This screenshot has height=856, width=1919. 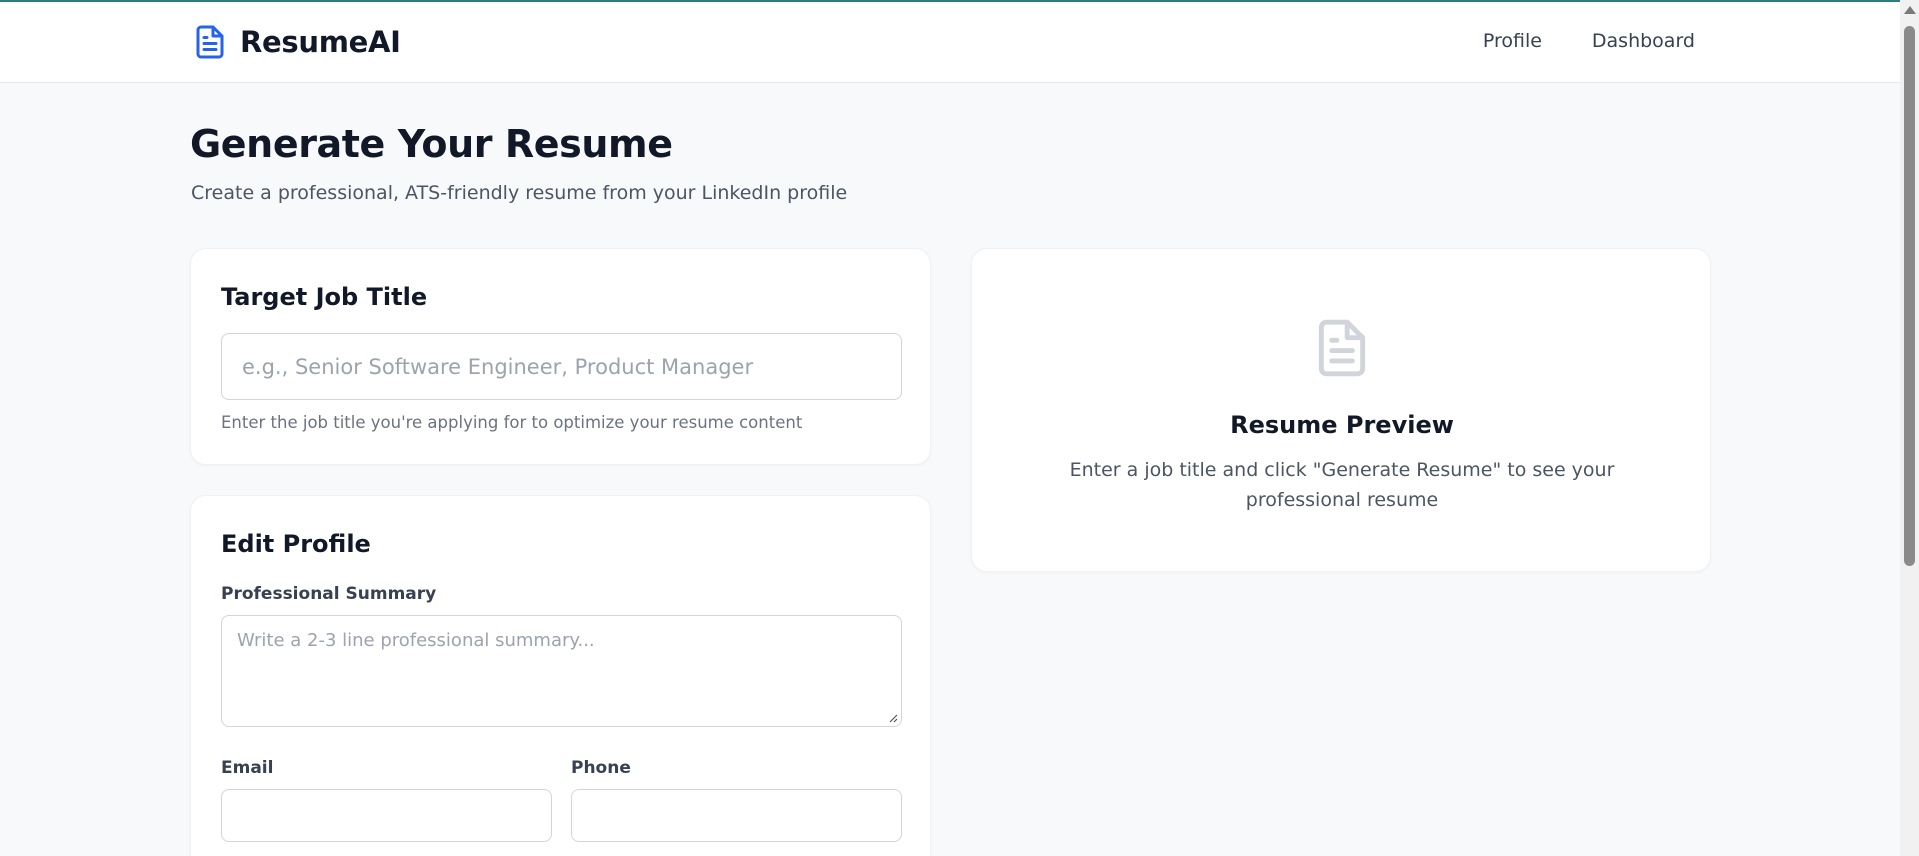 What do you see at coordinates (561, 671) in the screenshot?
I see `summary-textarea` at bounding box center [561, 671].